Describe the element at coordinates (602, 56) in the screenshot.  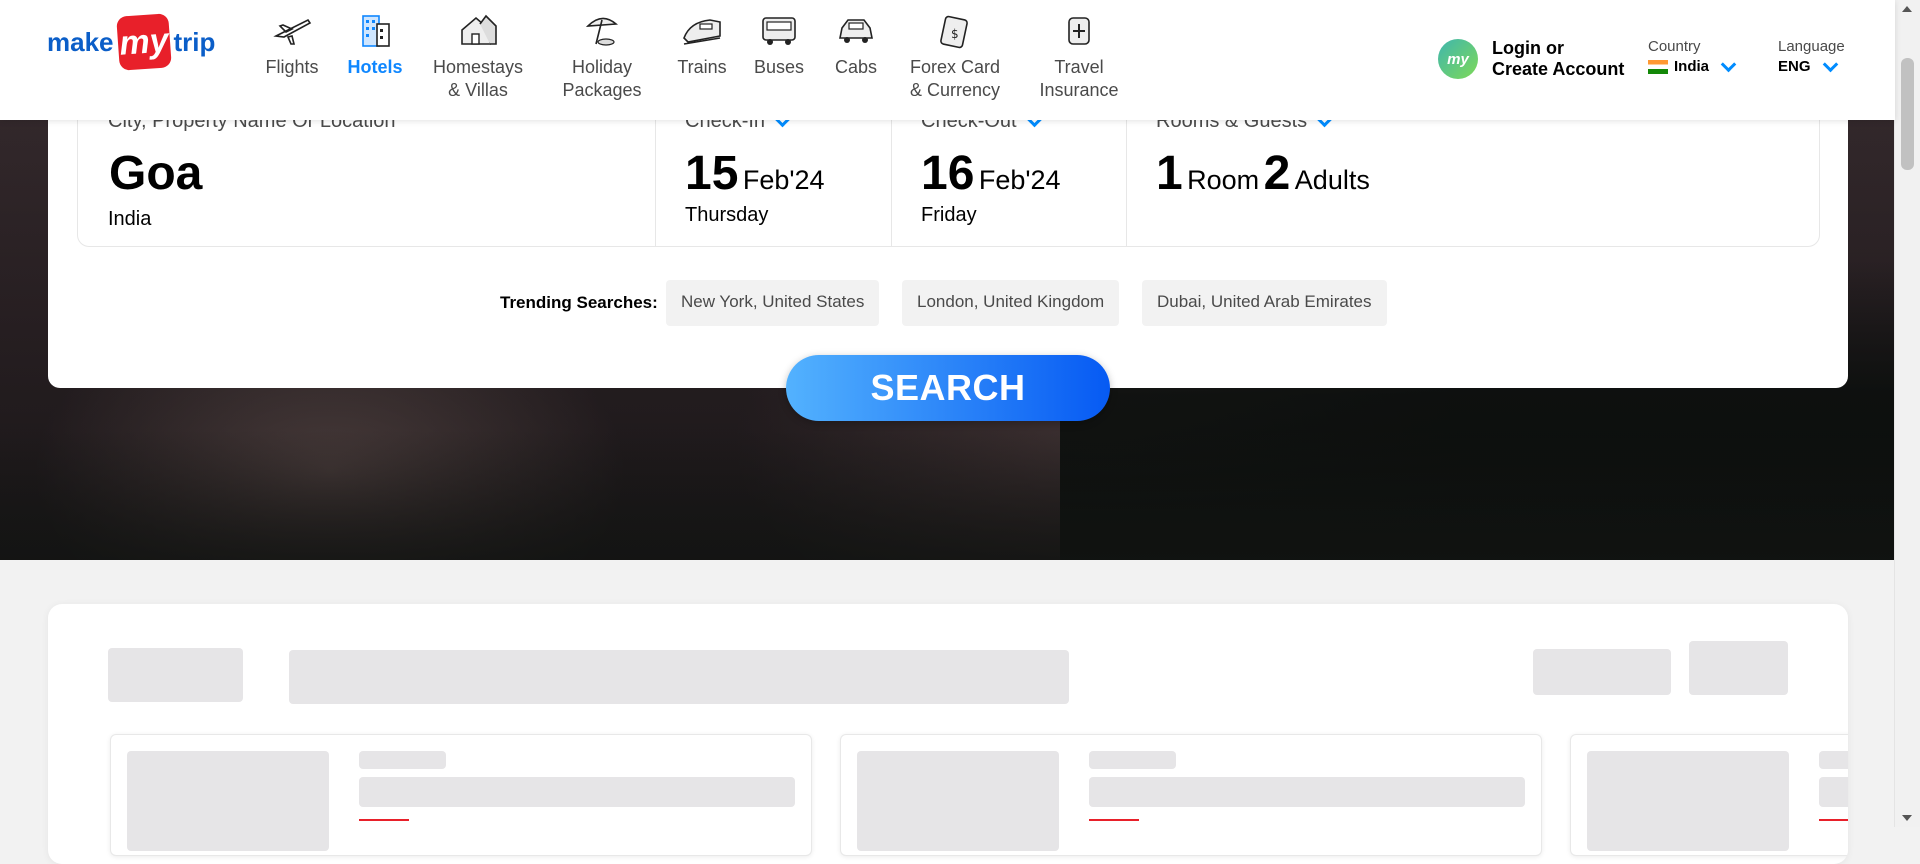
I see `nav-holiday-packages: Holiday Packages` at that location.